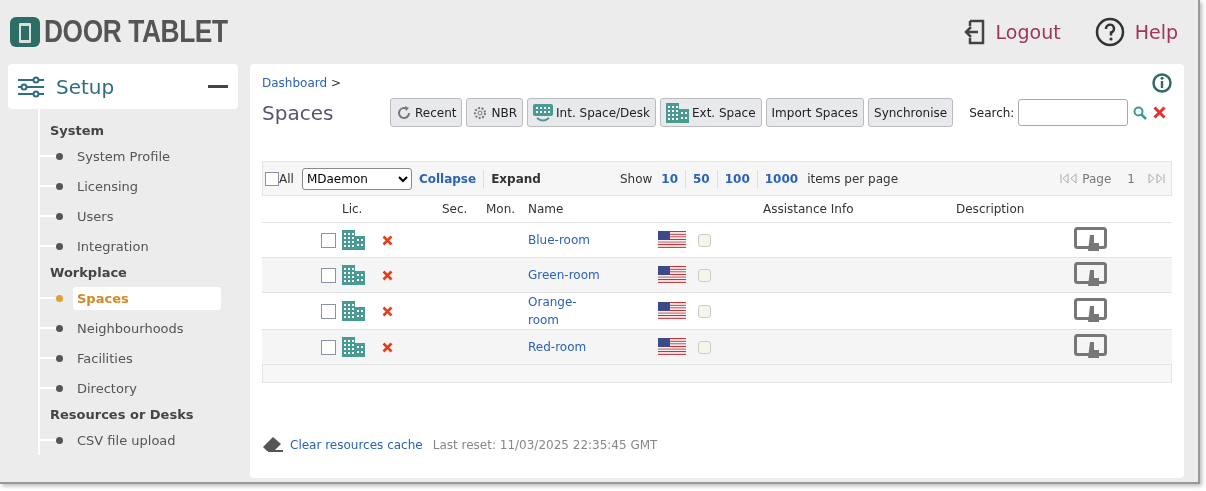 This screenshot has height=491, width=1206. What do you see at coordinates (273, 445) in the screenshot?
I see `eraser-icon` at bounding box center [273, 445].